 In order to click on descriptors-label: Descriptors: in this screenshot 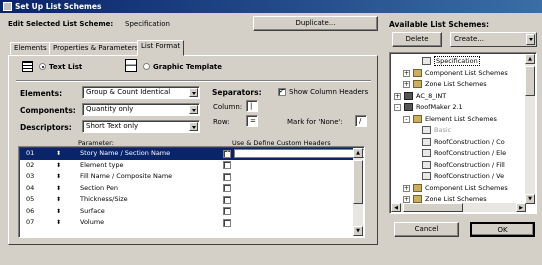, I will do `click(46, 127)`.